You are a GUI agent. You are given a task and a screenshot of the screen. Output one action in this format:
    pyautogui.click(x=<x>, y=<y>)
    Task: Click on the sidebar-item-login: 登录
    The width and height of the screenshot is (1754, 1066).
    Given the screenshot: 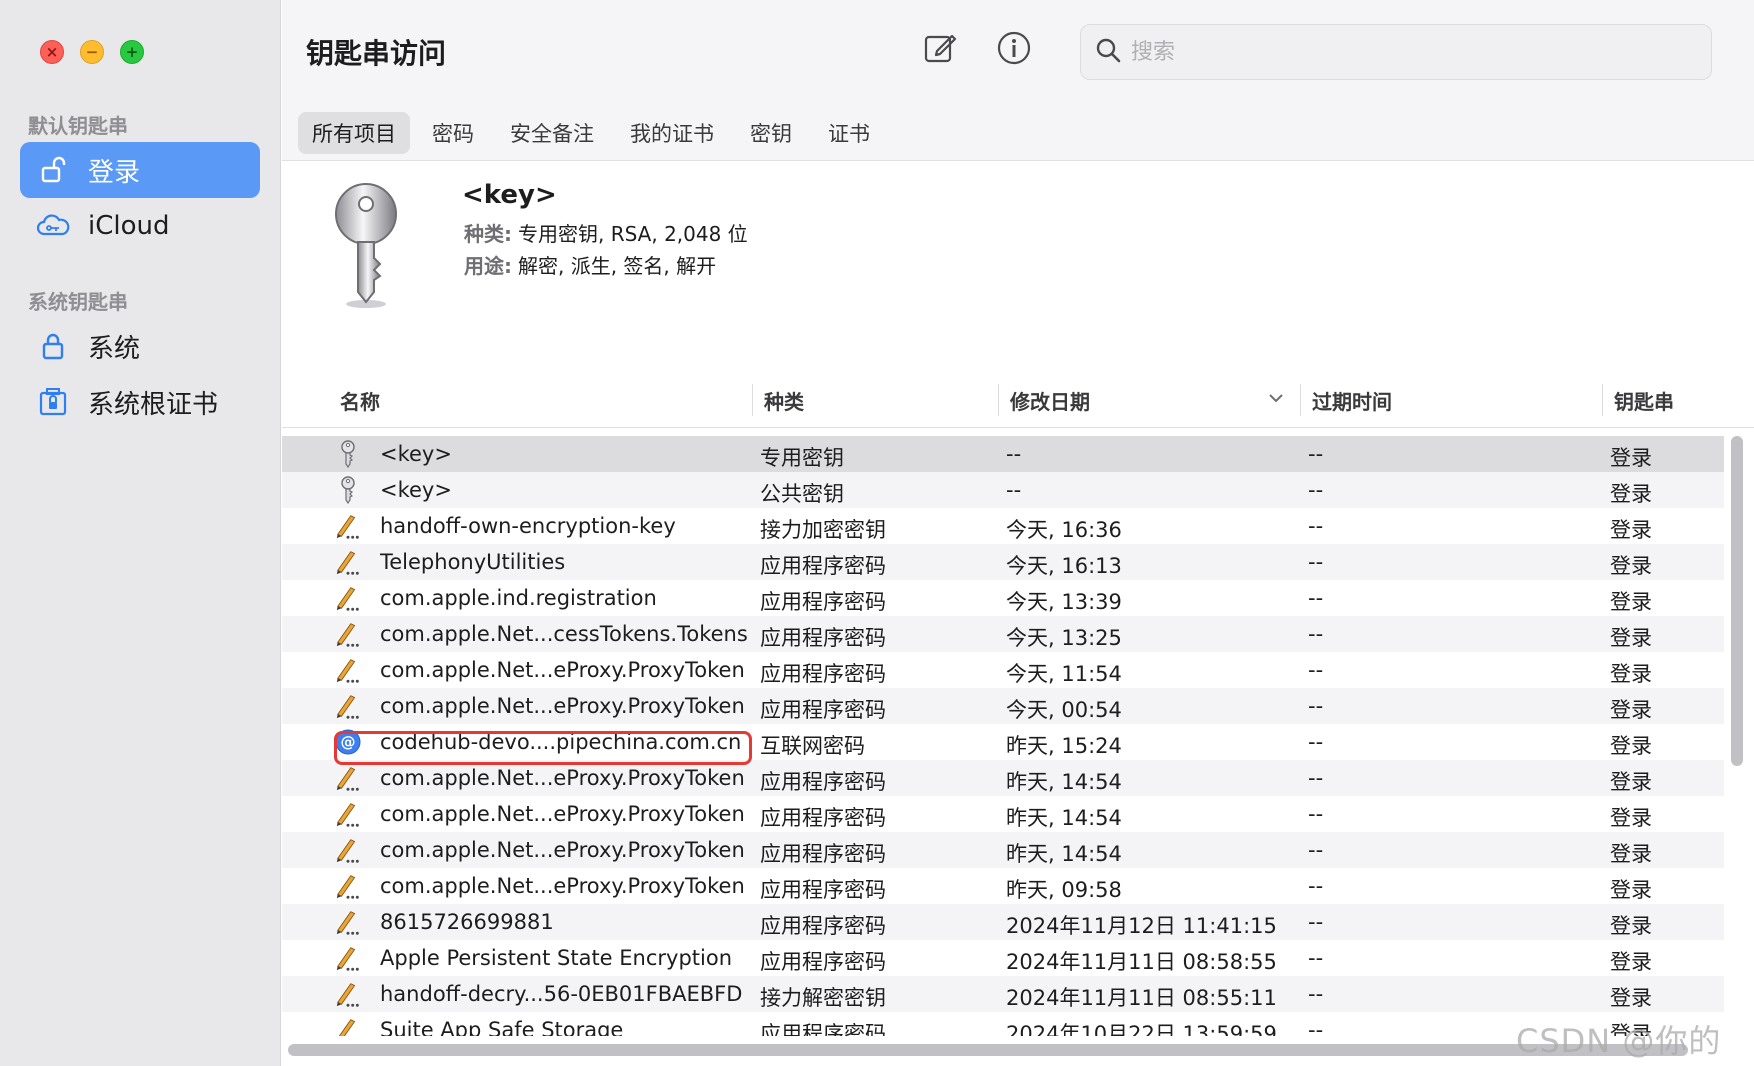 What is the action you would take?
    pyautogui.click(x=140, y=170)
    